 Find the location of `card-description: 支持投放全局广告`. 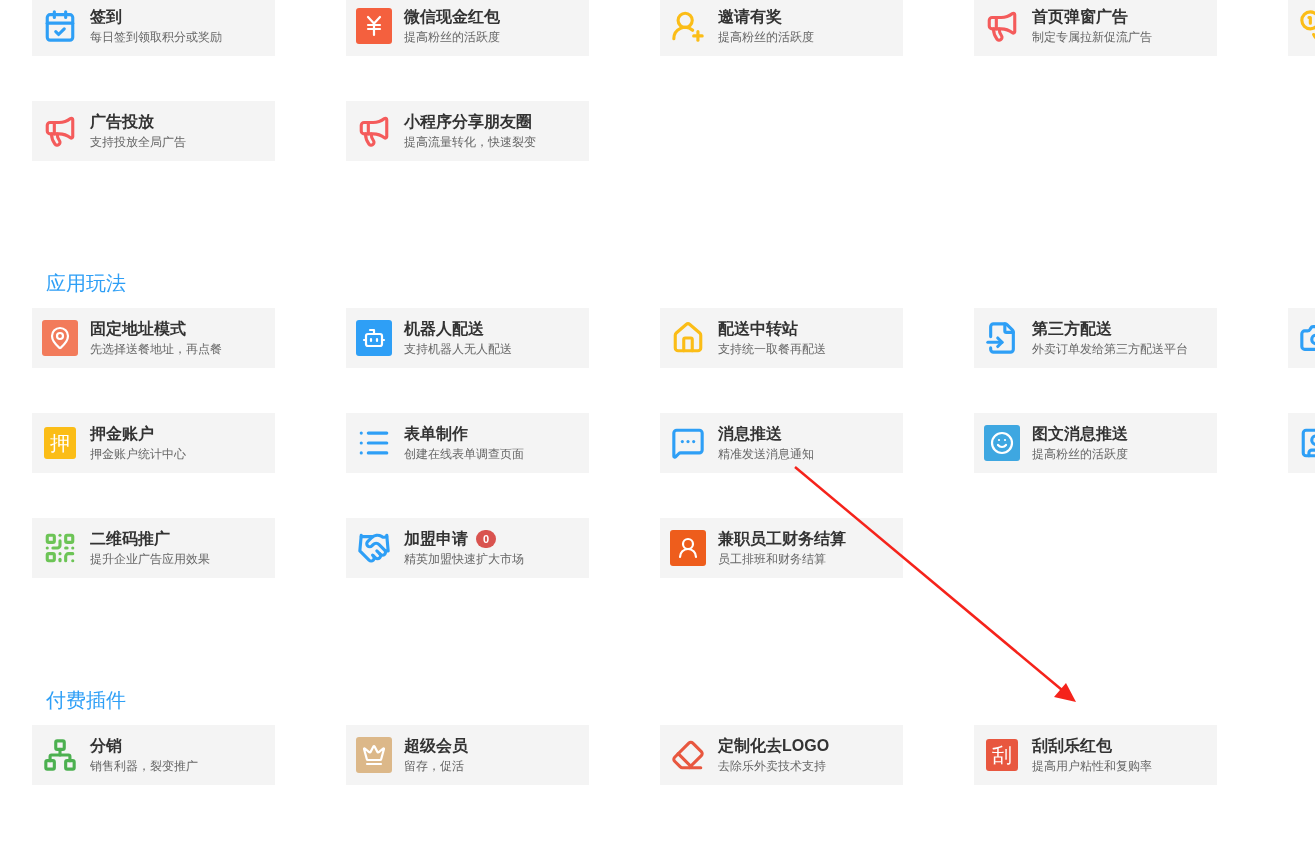

card-description: 支持投放全局广告 is located at coordinates (138, 142).